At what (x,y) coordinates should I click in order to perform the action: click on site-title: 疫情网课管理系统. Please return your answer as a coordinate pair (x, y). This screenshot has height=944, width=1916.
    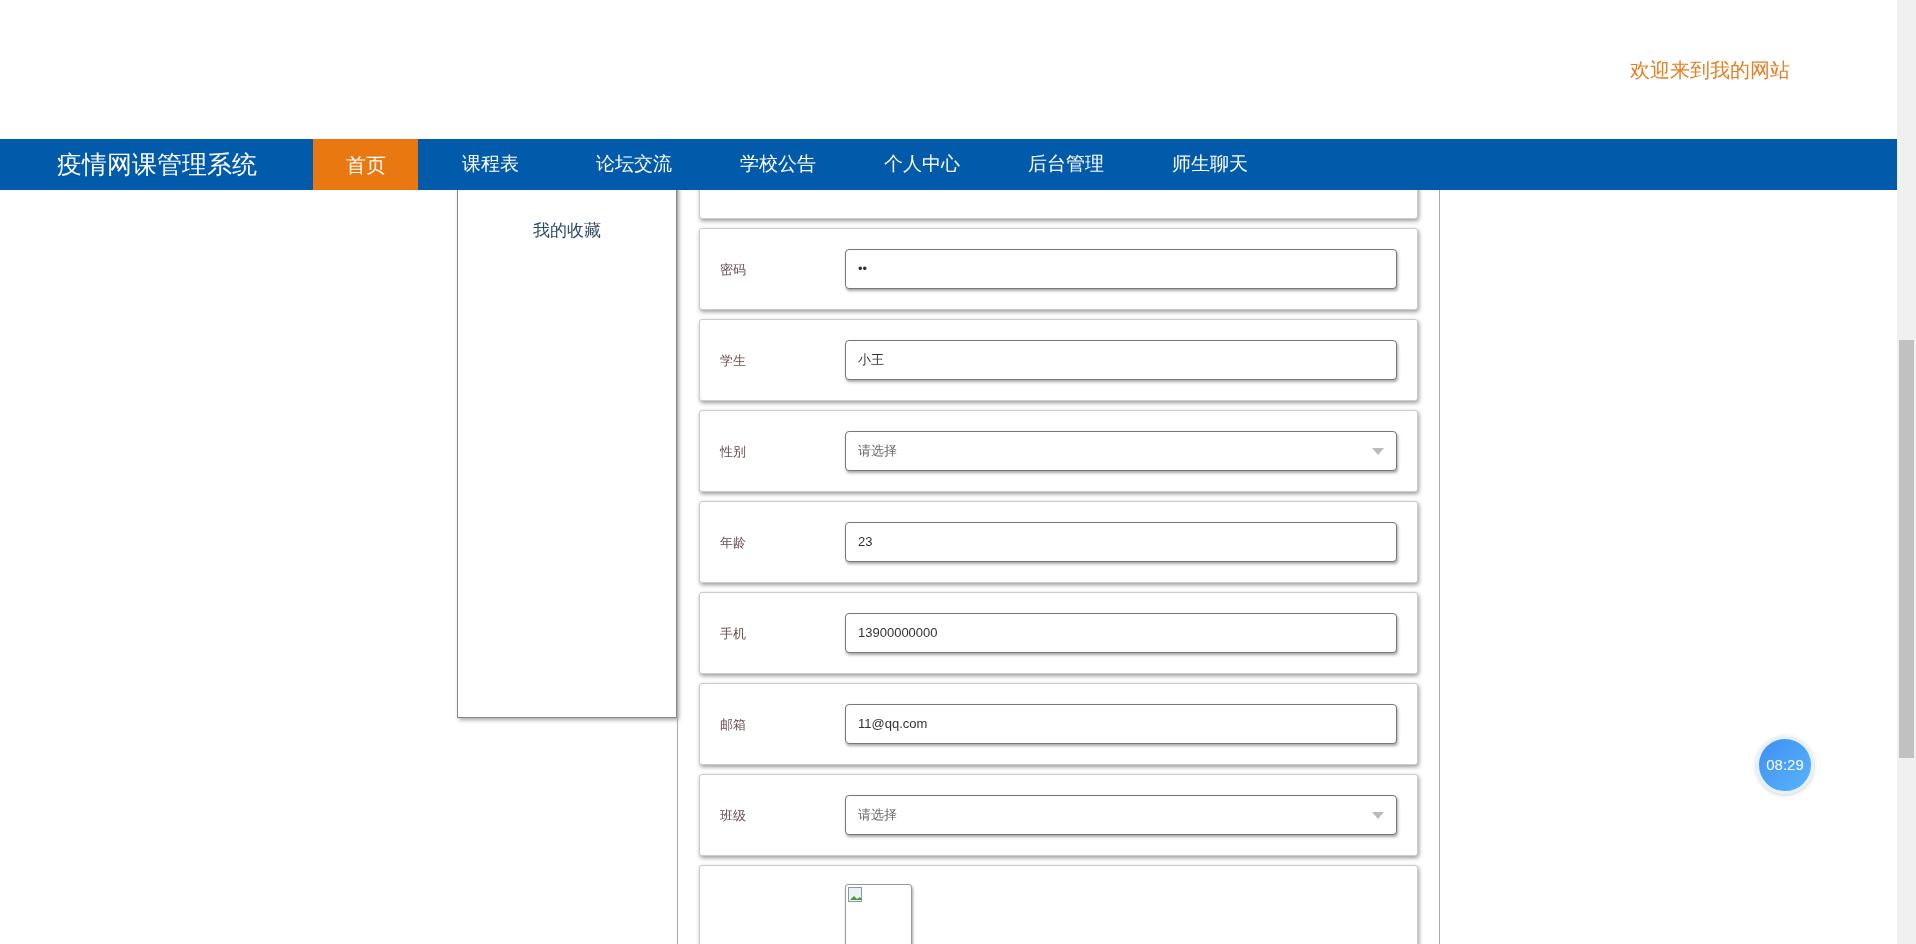
    Looking at the image, I should click on (156, 164).